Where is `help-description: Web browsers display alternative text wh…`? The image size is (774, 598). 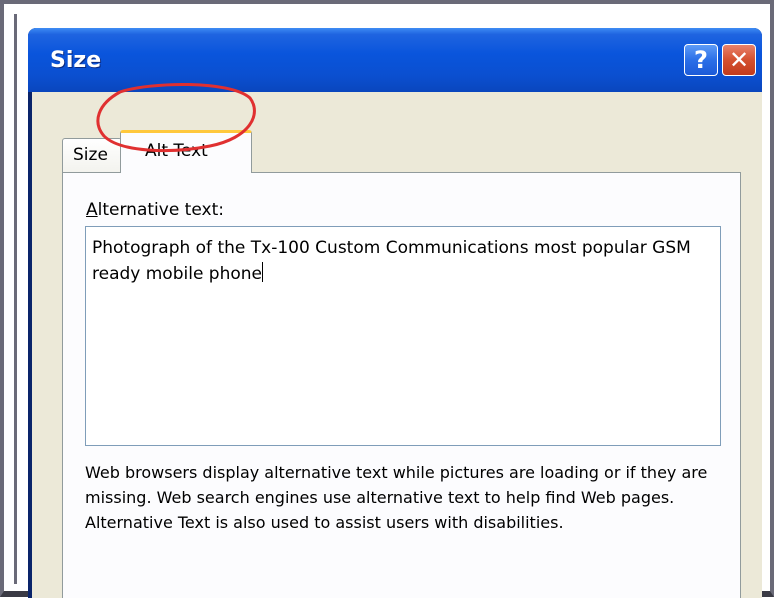 help-description: Web browsers display alternative text wh… is located at coordinates (396, 497).